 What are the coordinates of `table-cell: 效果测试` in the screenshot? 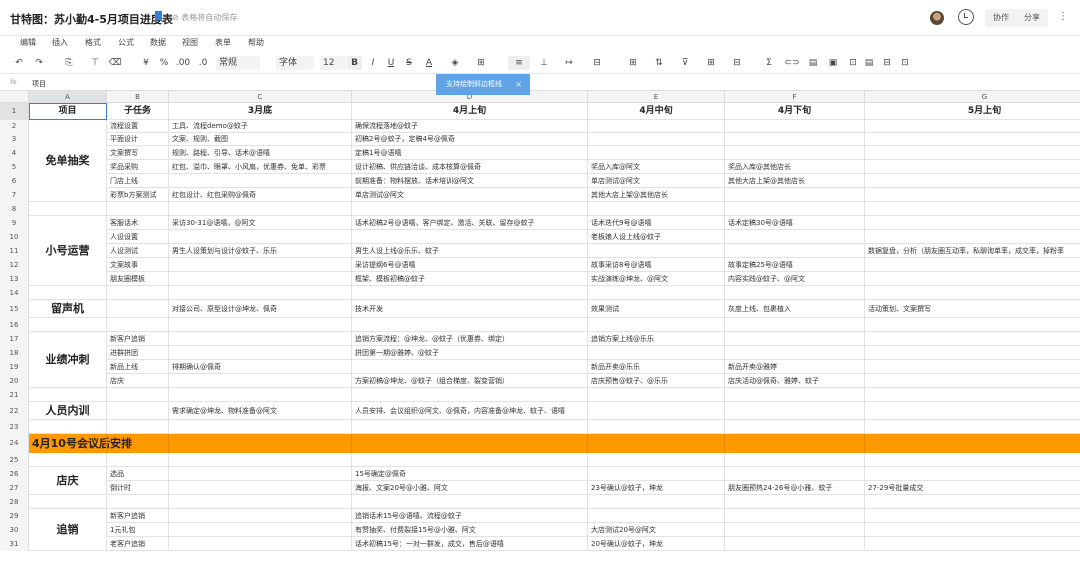 It's located at (656, 309).